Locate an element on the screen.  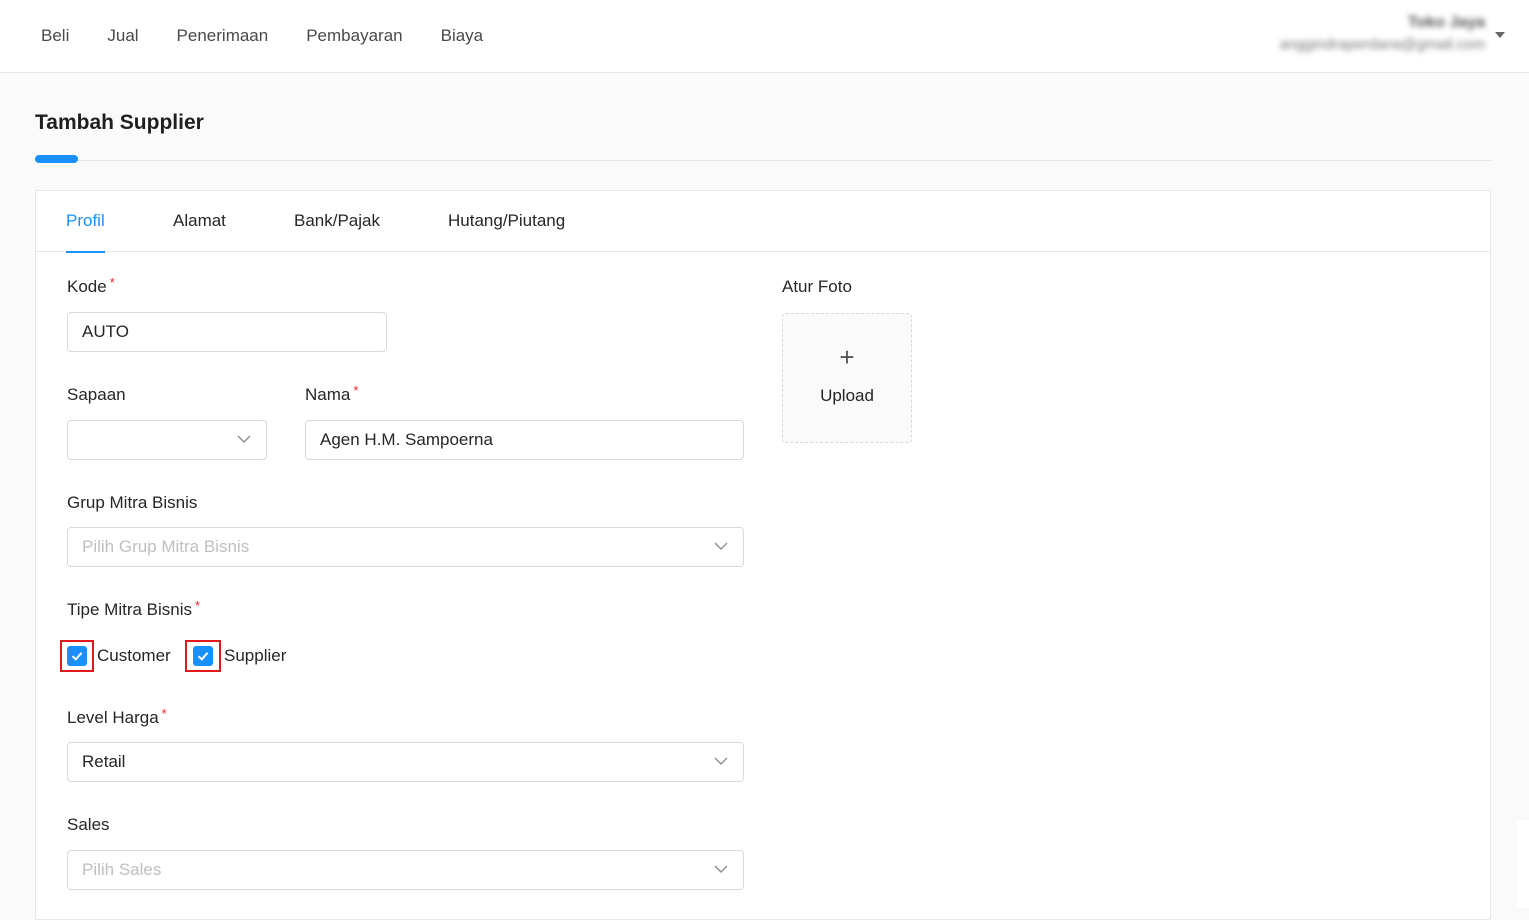
tab-bank-pajak: Bank/Pajak is located at coordinates (337, 231).